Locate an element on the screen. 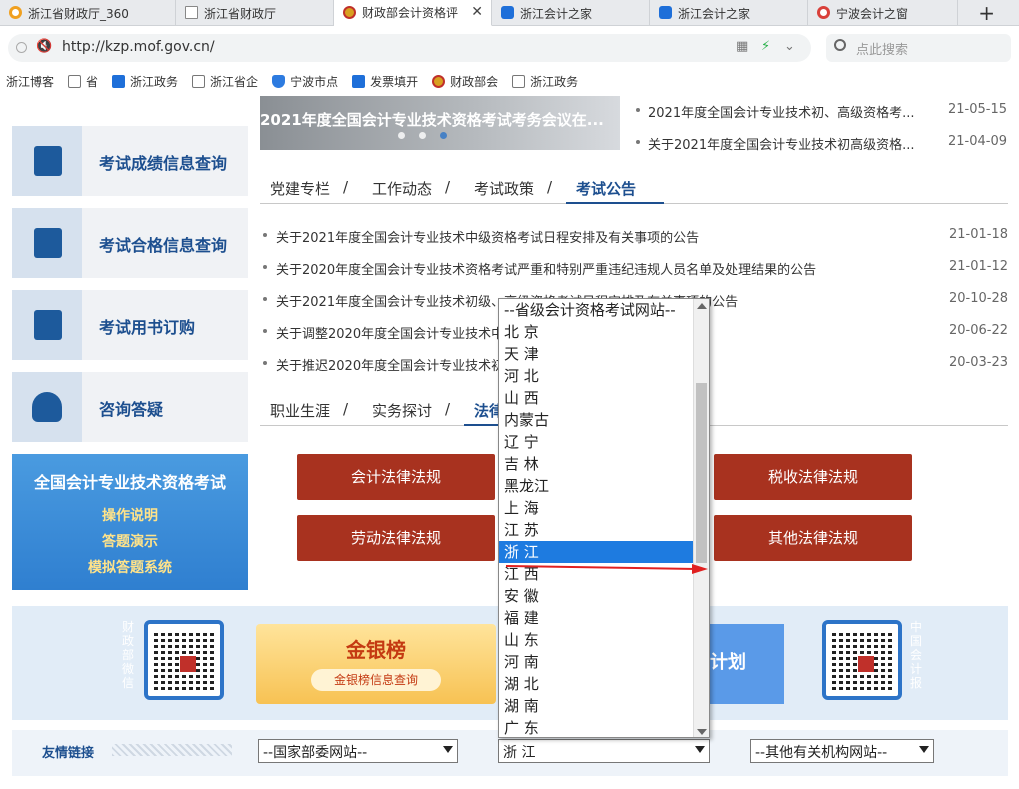 The image size is (1019, 789). tab-party-building: 党建专栏 is located at coordinates (300, 188).